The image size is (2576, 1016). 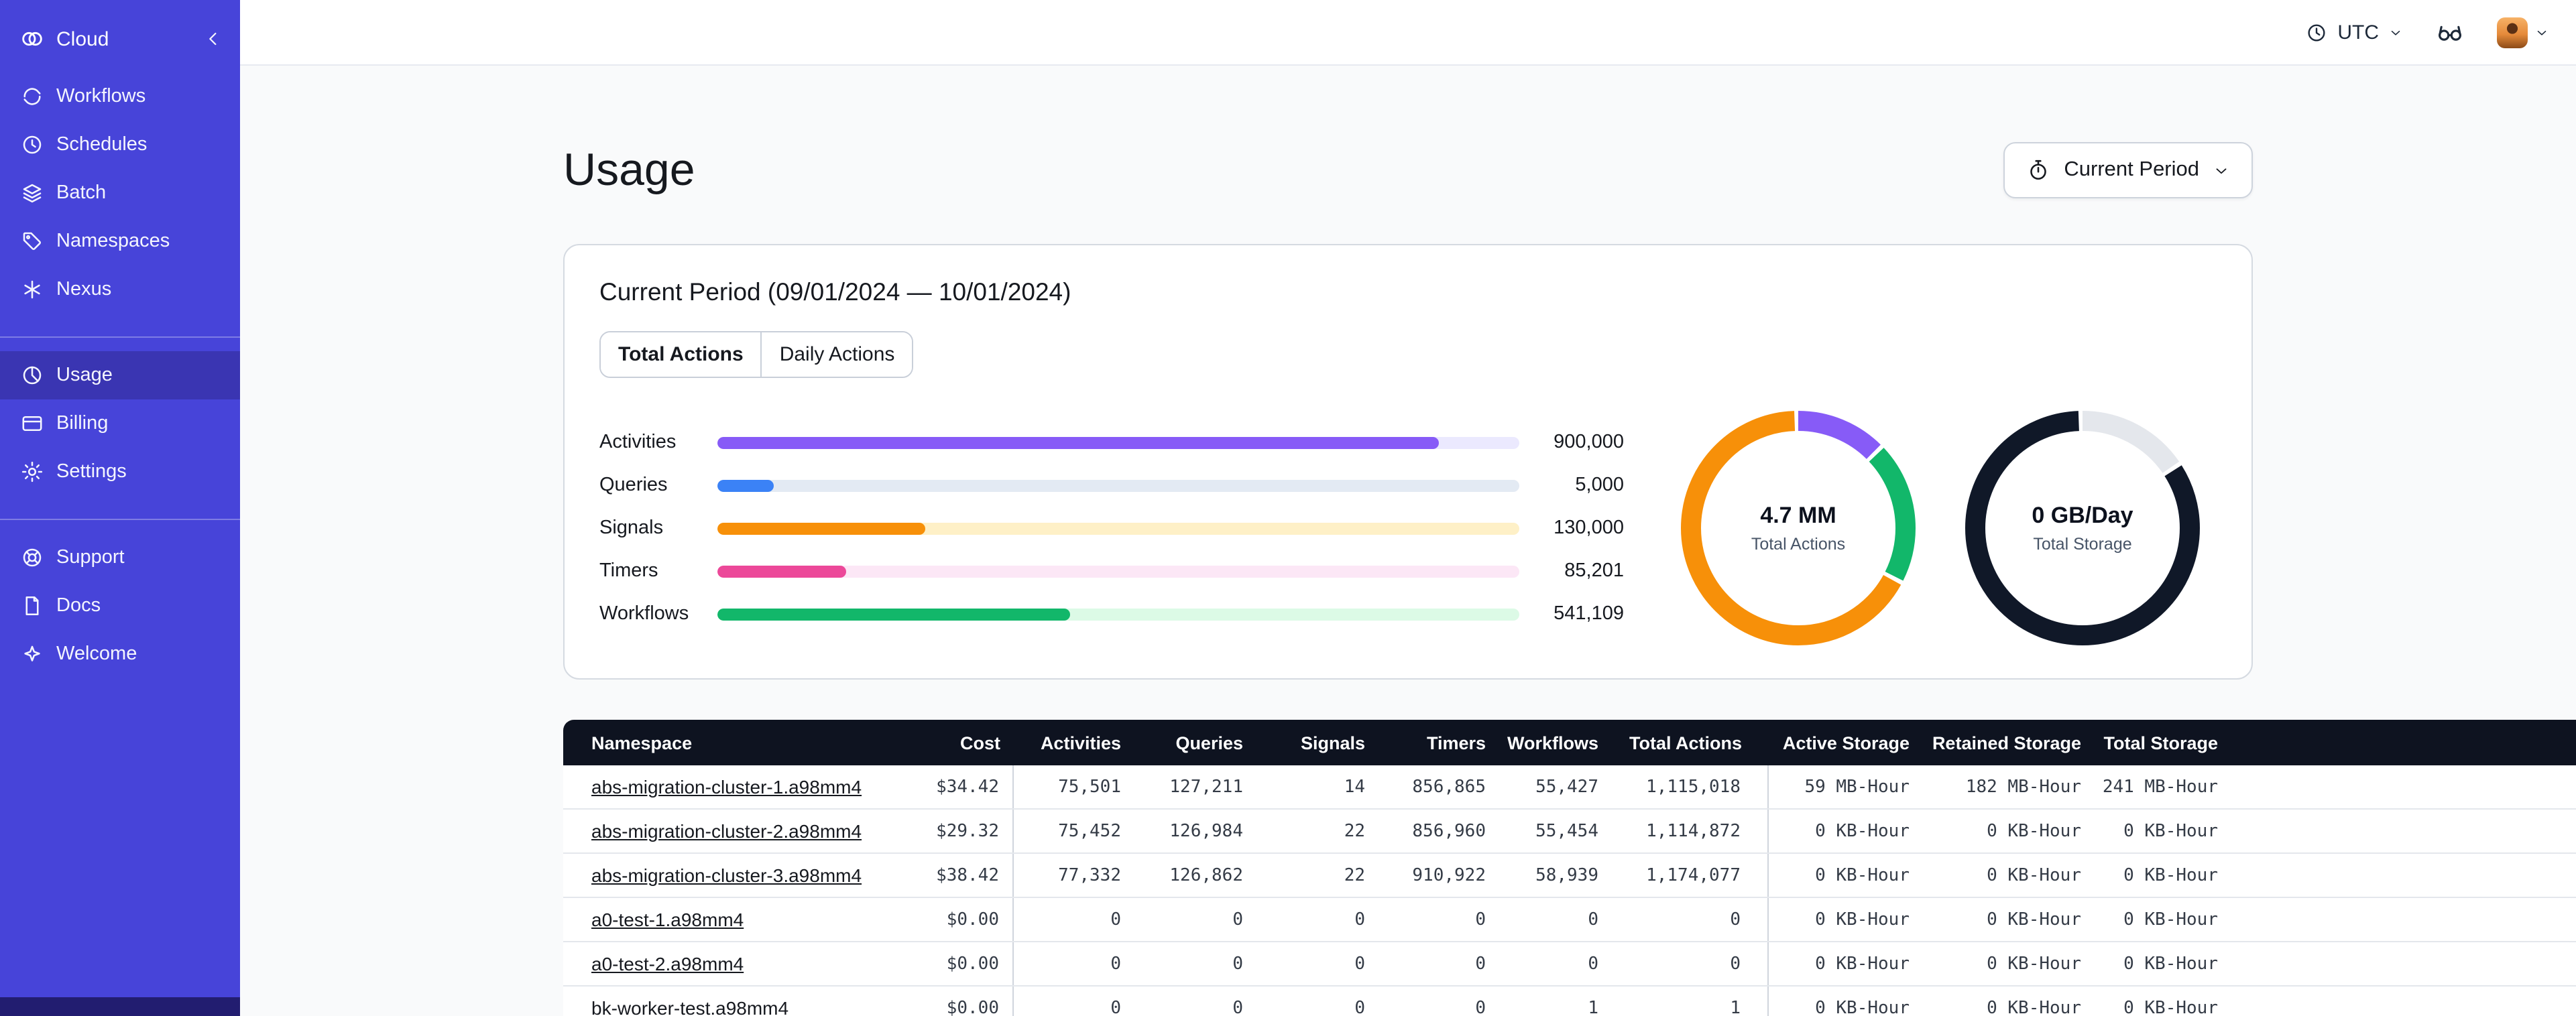 What do you see at coordinates (78, 606) in the screenshot?
I see `sidebar-item-label: Docs` at bounding box center [78, 606].